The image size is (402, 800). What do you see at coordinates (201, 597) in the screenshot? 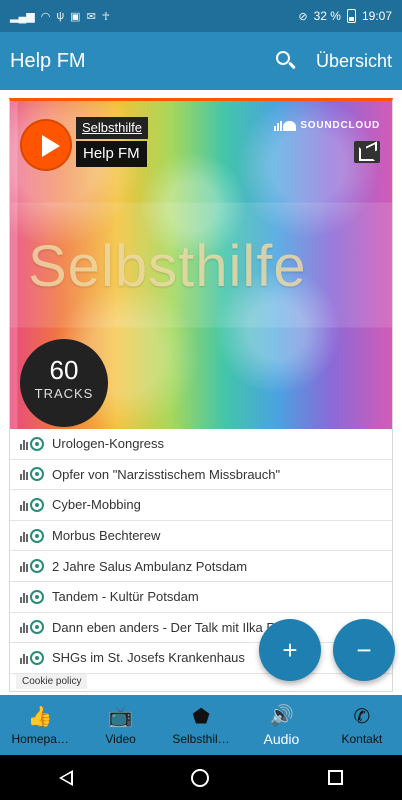
I see `track-item: Tandem - Kultür Potsdam` at bounding box center [201, 597].